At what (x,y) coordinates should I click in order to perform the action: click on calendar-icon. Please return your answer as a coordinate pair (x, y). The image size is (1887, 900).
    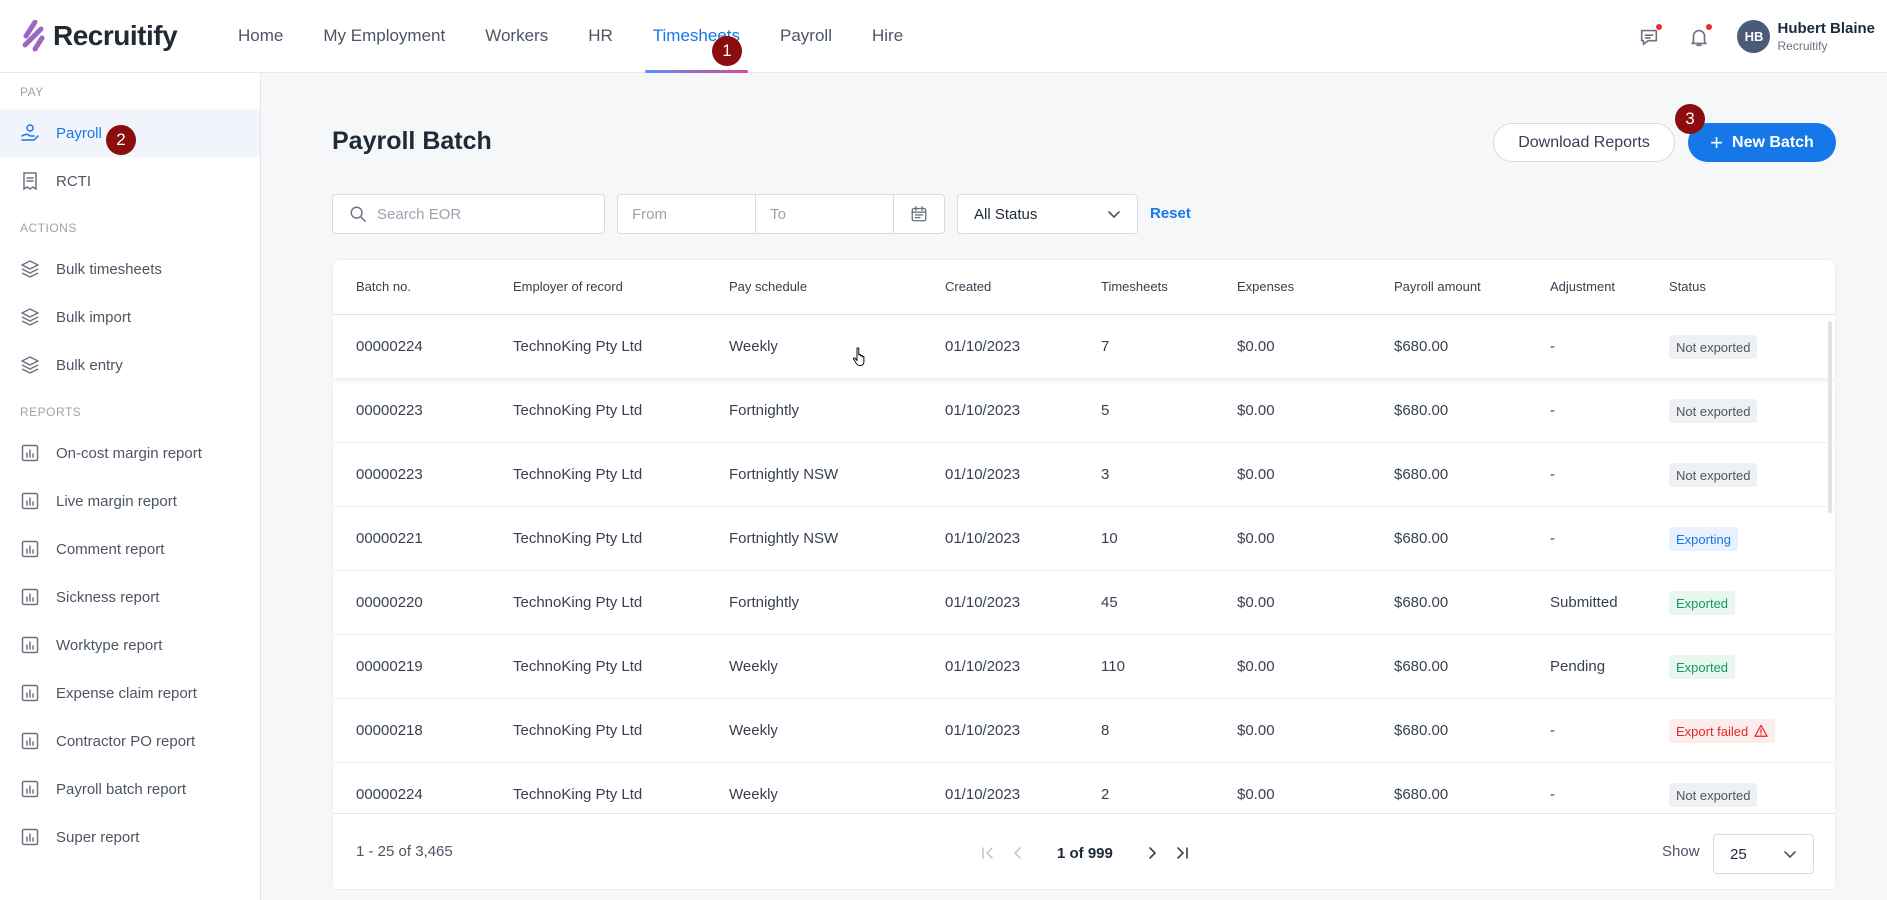
    Looking at the image, I should click on (919, 214).